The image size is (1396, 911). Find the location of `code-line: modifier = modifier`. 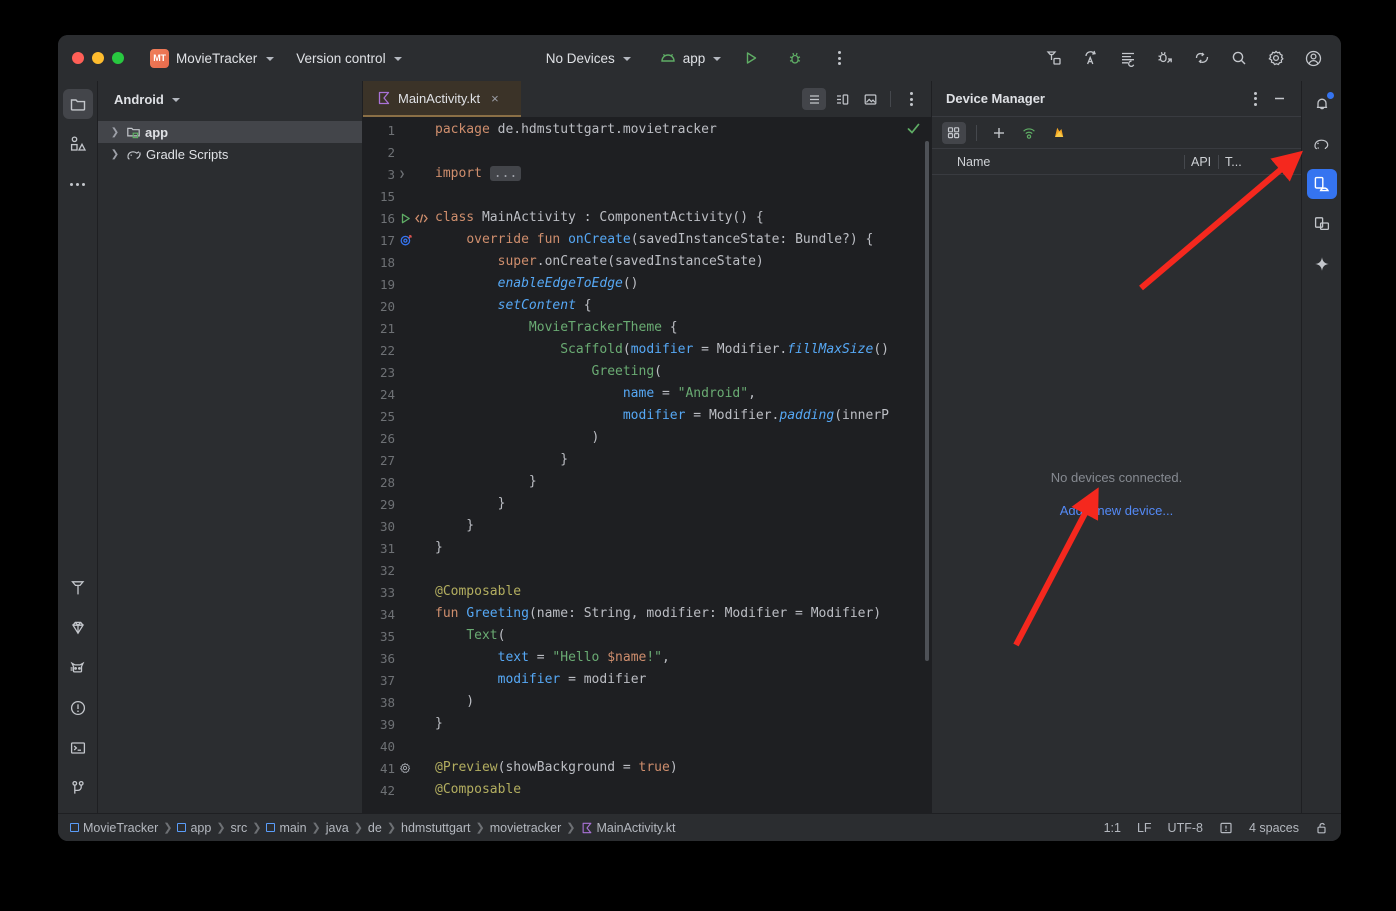

code-line: modifier = modifier is located at coordinates (683, 680).